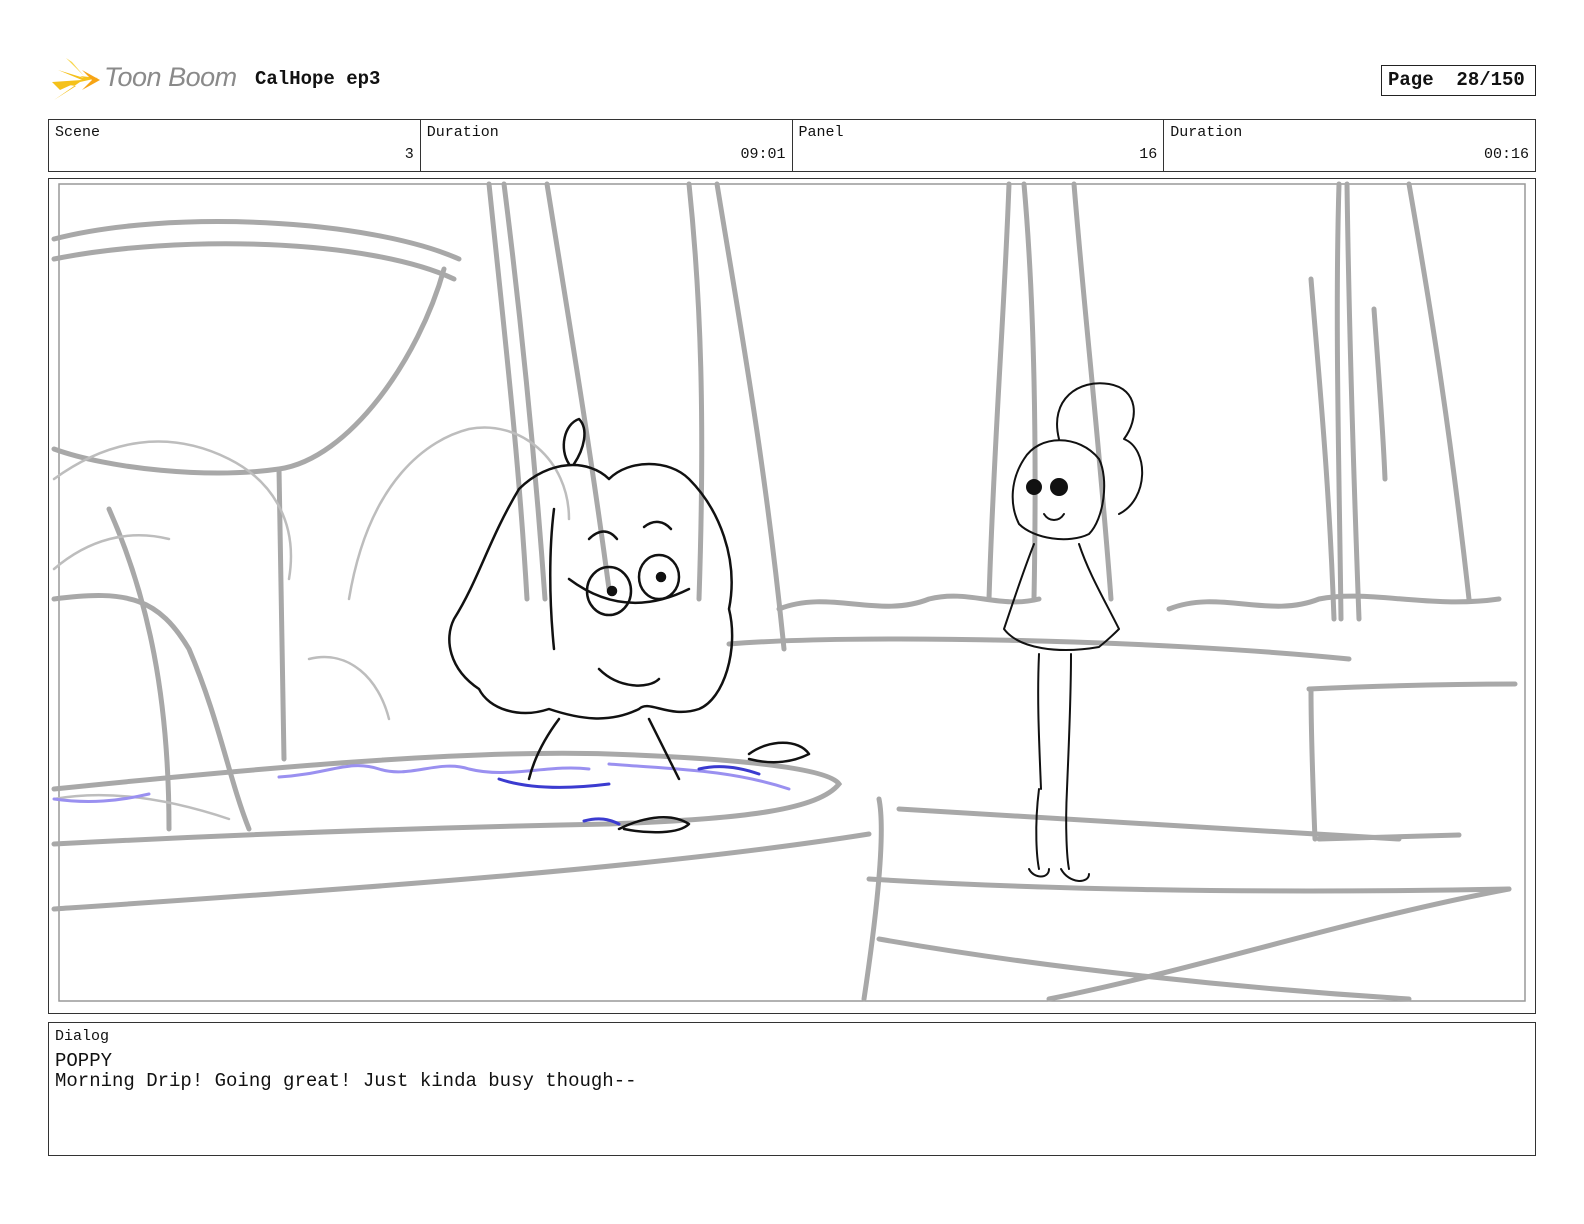 Image resolution: width=1584 pixels, height=1224 pixels. What do you see at coordinates (409, 154) in the screenshot?
I see `scene-value: 3` at bounding box center [409, 154].